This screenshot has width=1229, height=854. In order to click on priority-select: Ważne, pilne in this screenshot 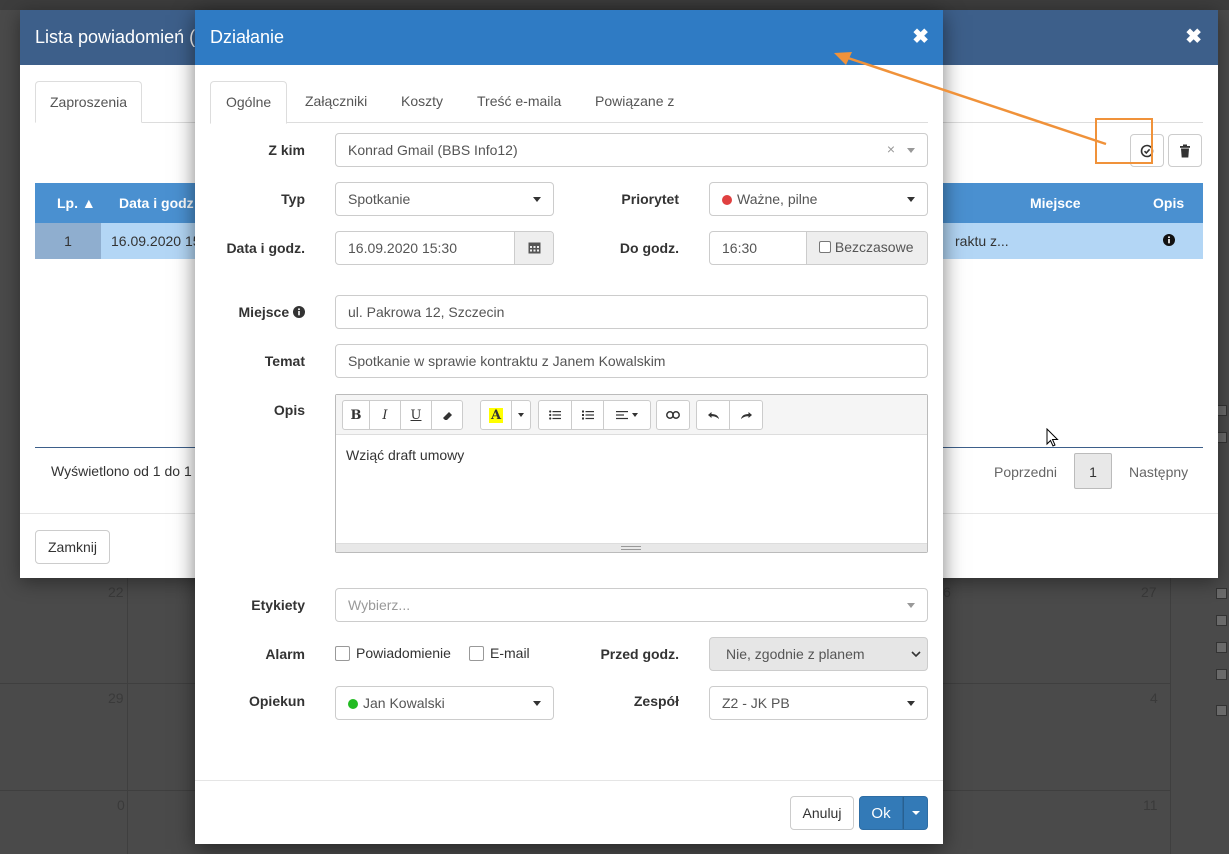, I will do `click(818, 199)`.